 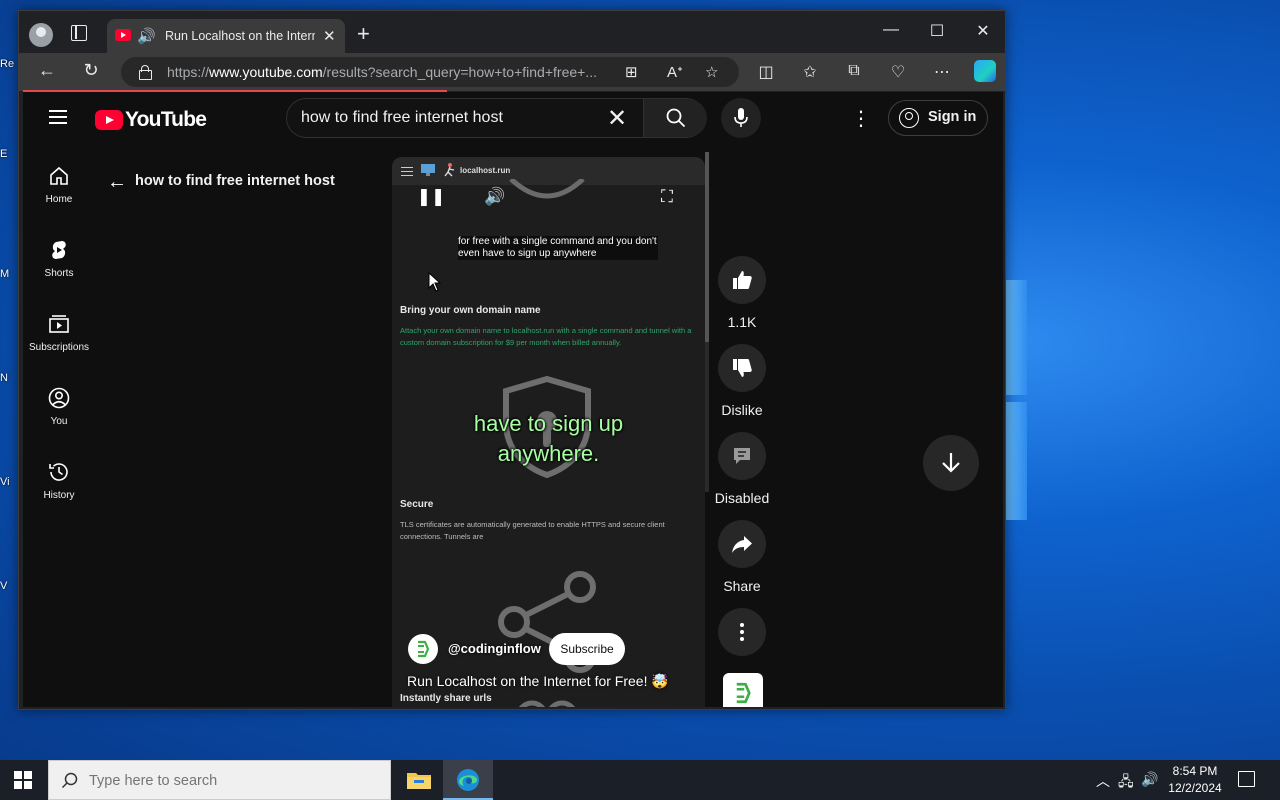 What do you see at coordinates (891, 30) in the screenshot?
I see `minimize-icon: —` at bounding box center [891, 30].